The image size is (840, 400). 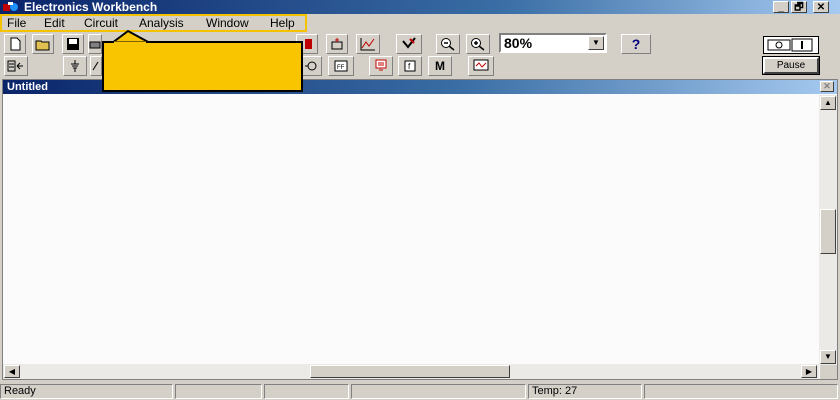 I want to click on subcircuit-button, so click(x=337, y=44).